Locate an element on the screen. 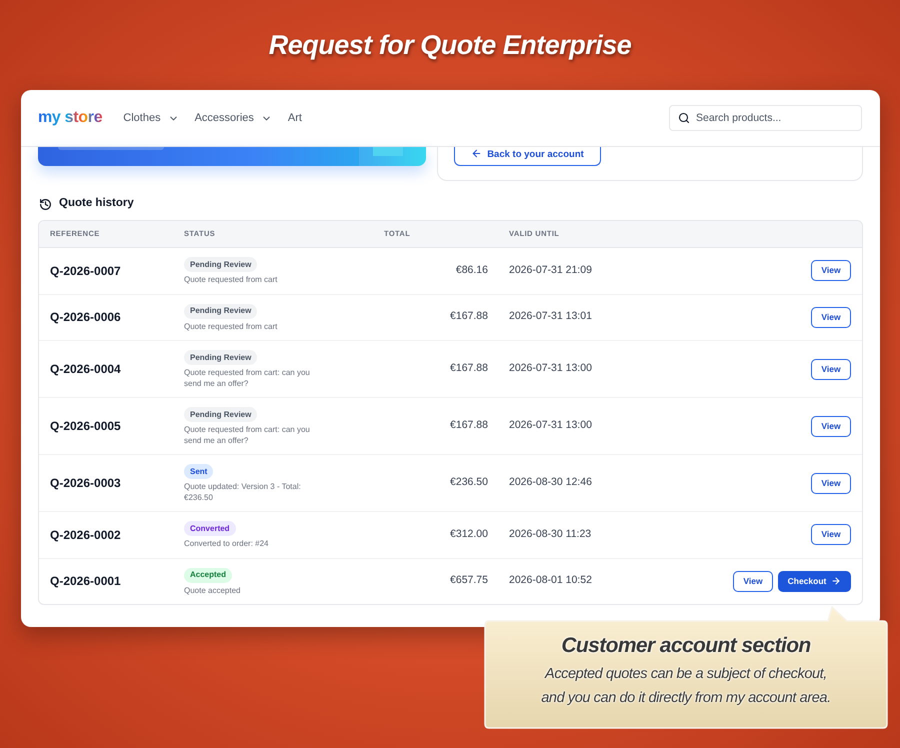 This screenshot has width=900, height=748. status-badge: Sent is located at coordinates (199, 471).